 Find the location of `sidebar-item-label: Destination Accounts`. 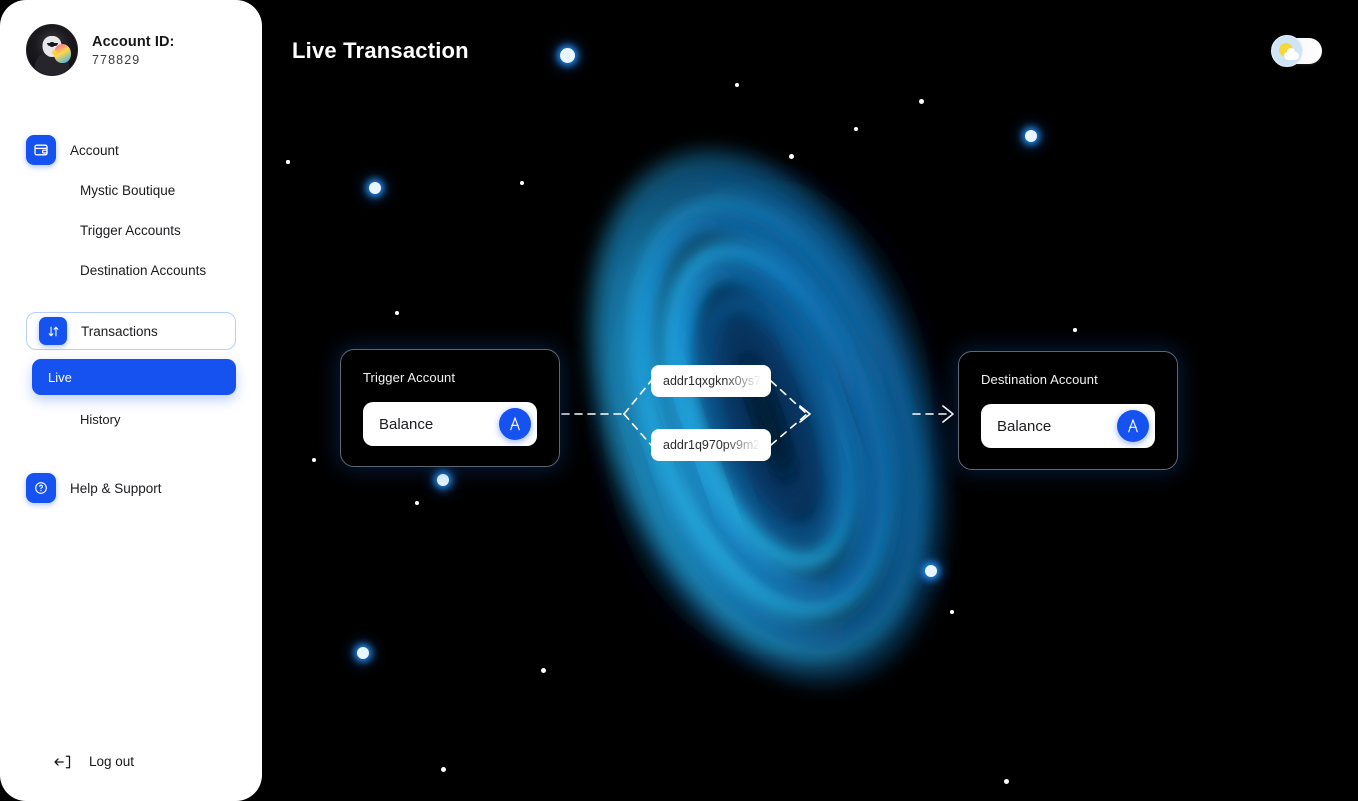

sidebar-item-label: Destination Accounts is located at coordinates (143, 270).